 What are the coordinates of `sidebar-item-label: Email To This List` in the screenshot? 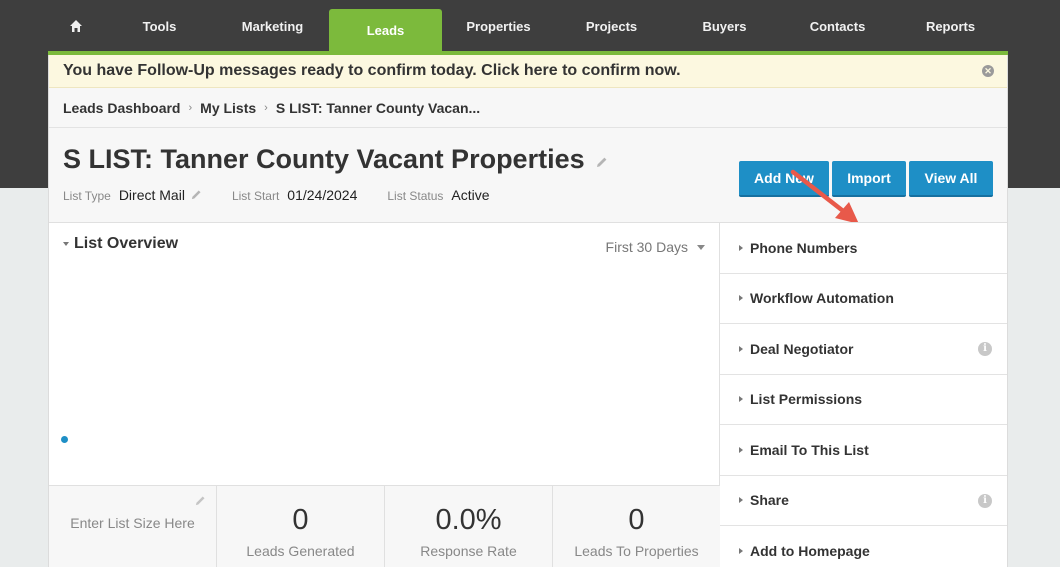 It's located at (809, 449).